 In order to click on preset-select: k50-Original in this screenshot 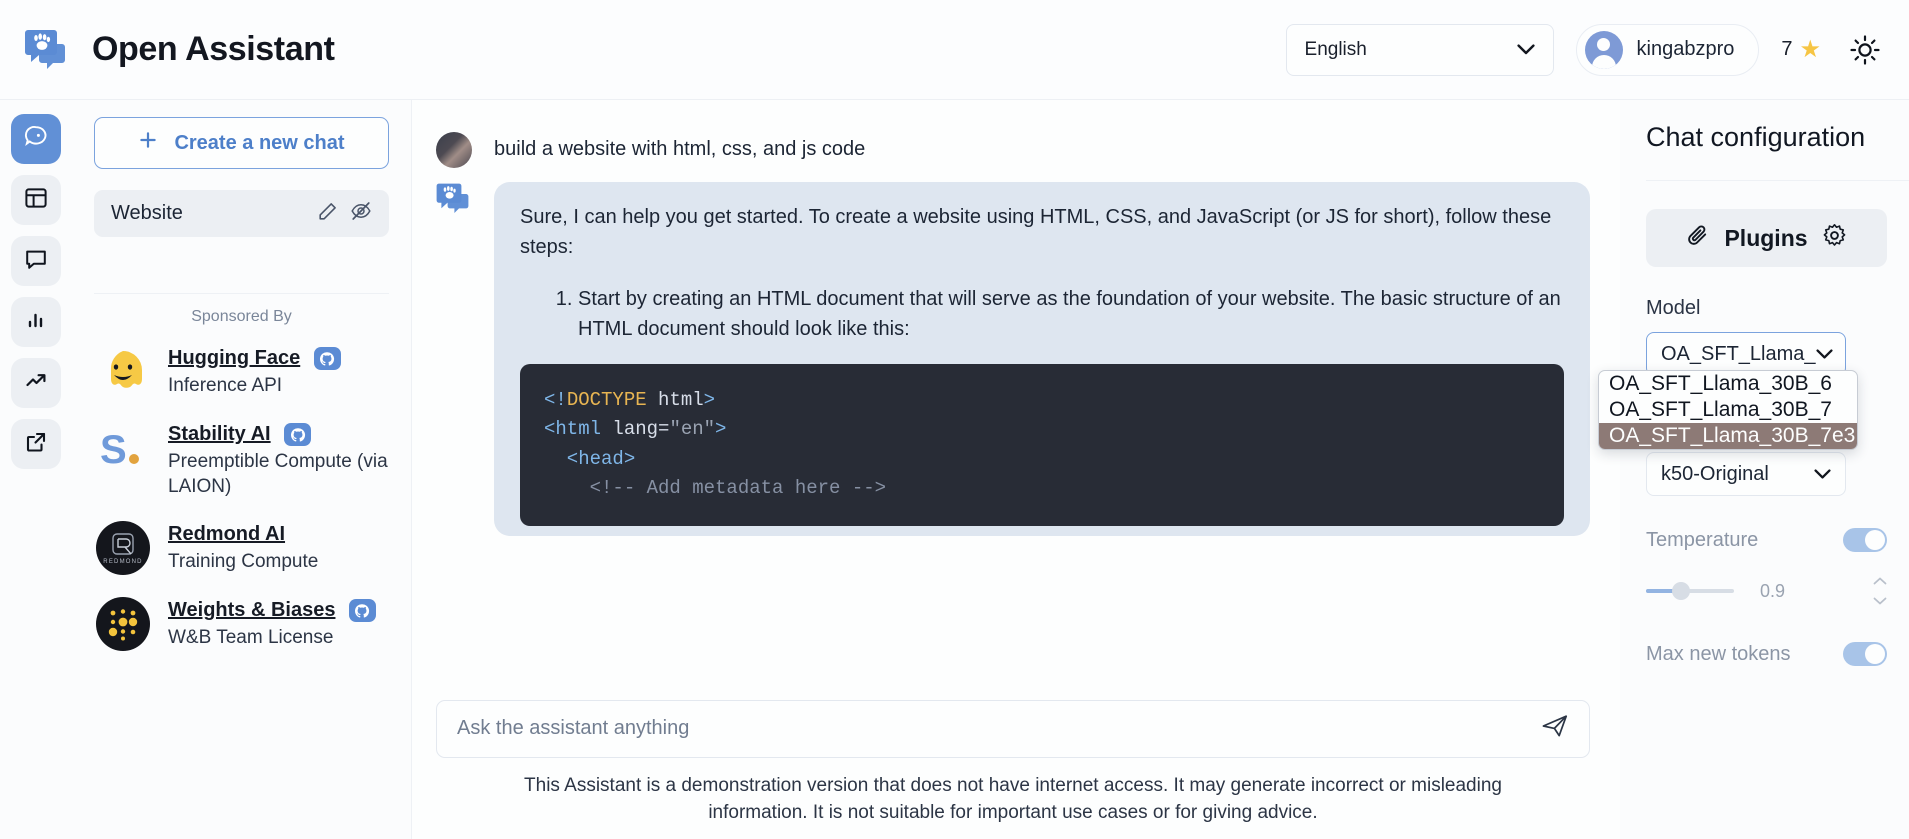, I will do `click(1746, 474)`.